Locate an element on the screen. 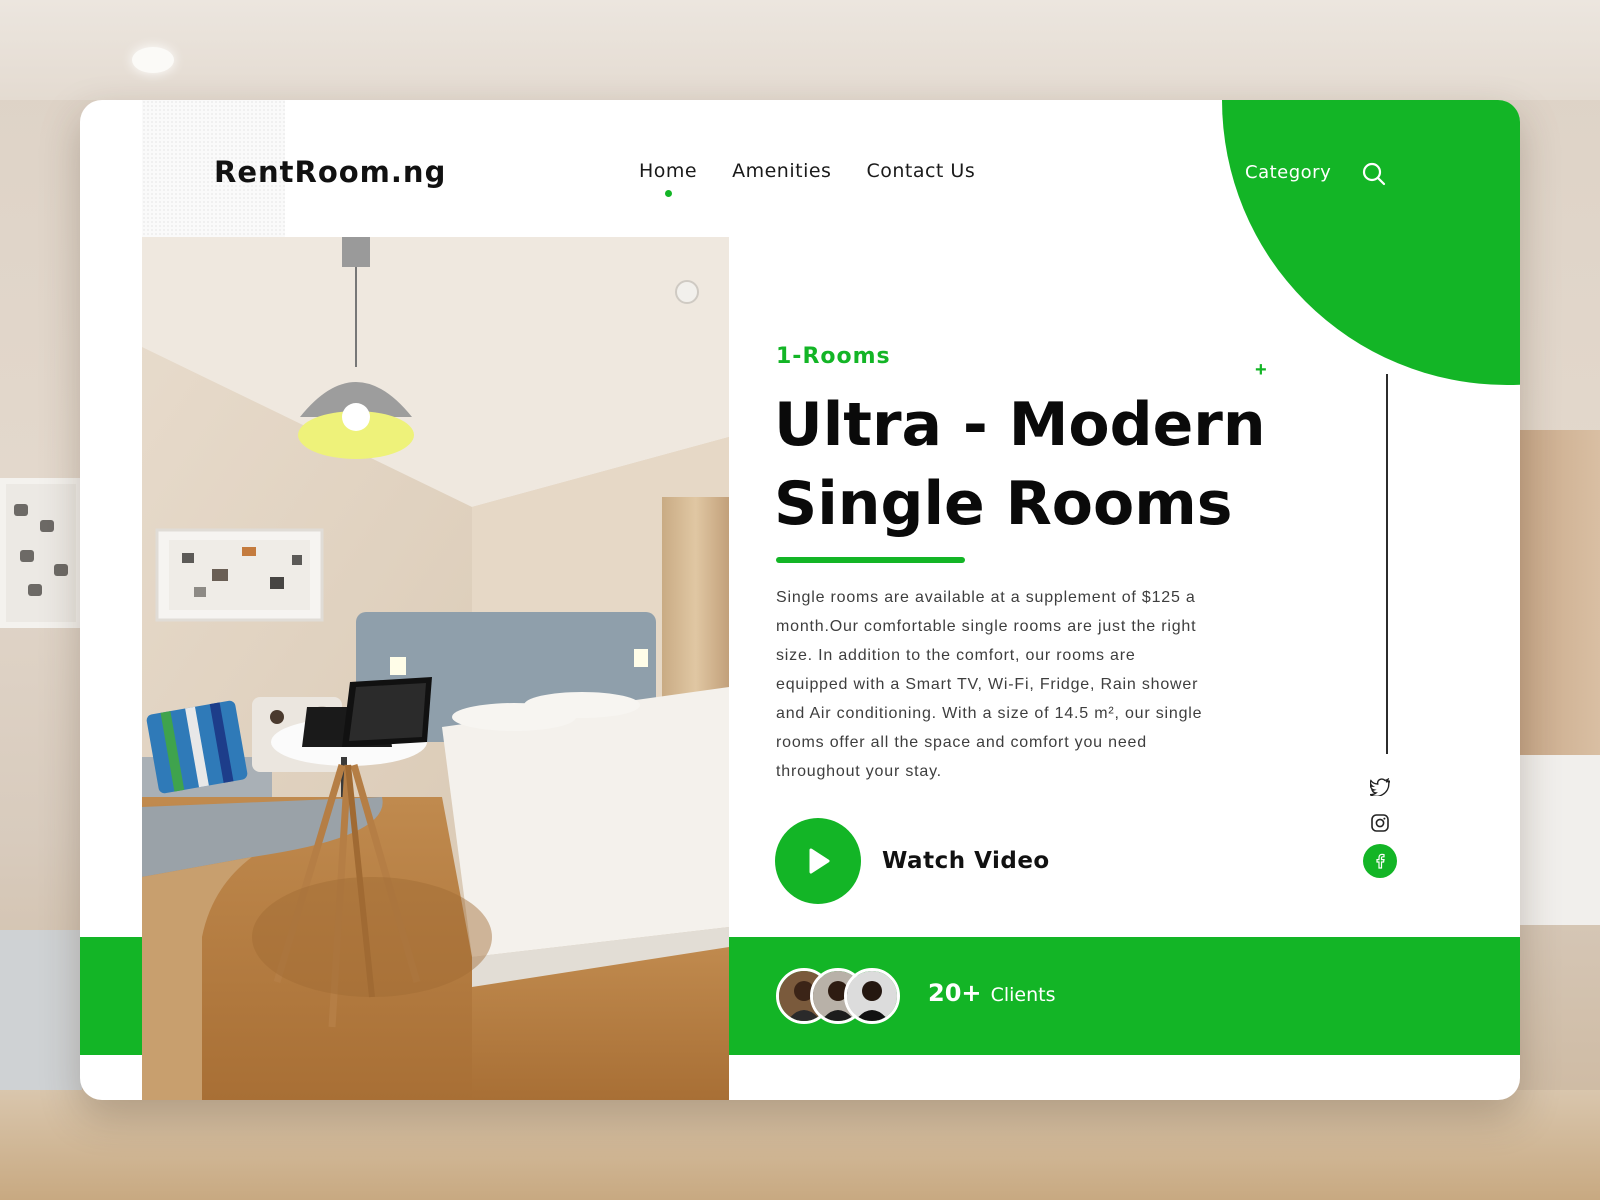 This screenshot has height=1200, width=1600. nav-item-home: Home is located at coordinates (668, 178).